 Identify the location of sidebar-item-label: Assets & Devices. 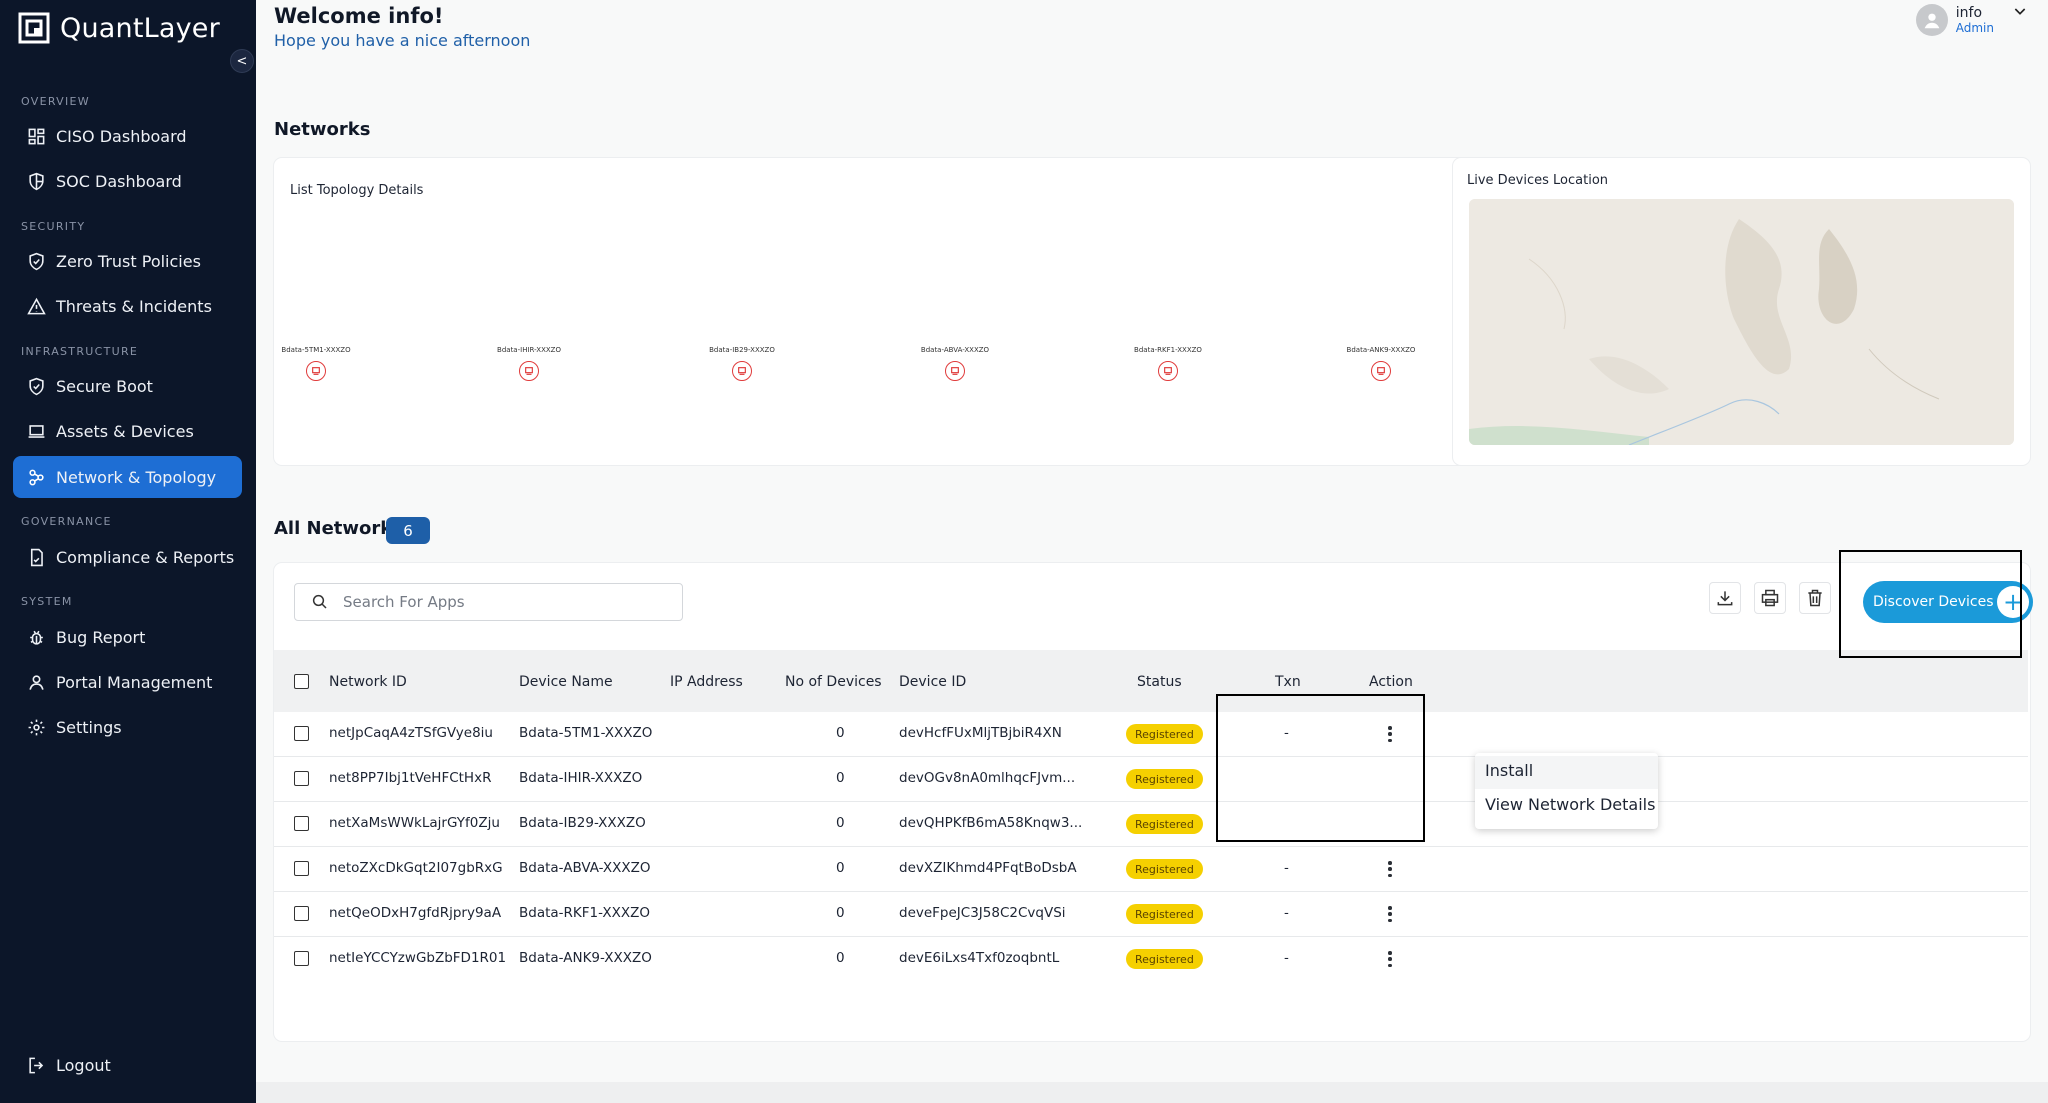
(125, 431).